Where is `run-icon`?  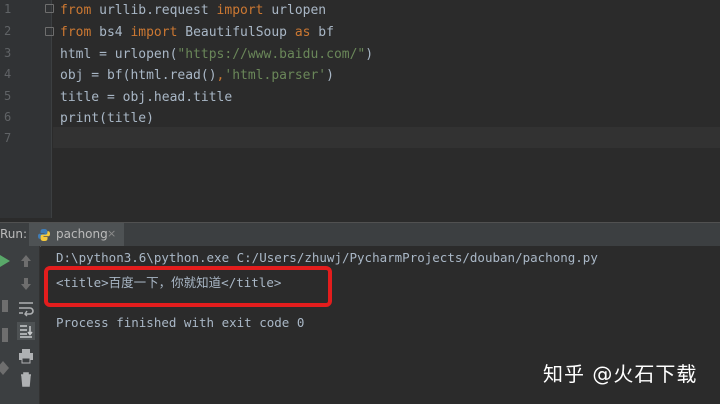 run-icon is located at coordinates (7, 261).